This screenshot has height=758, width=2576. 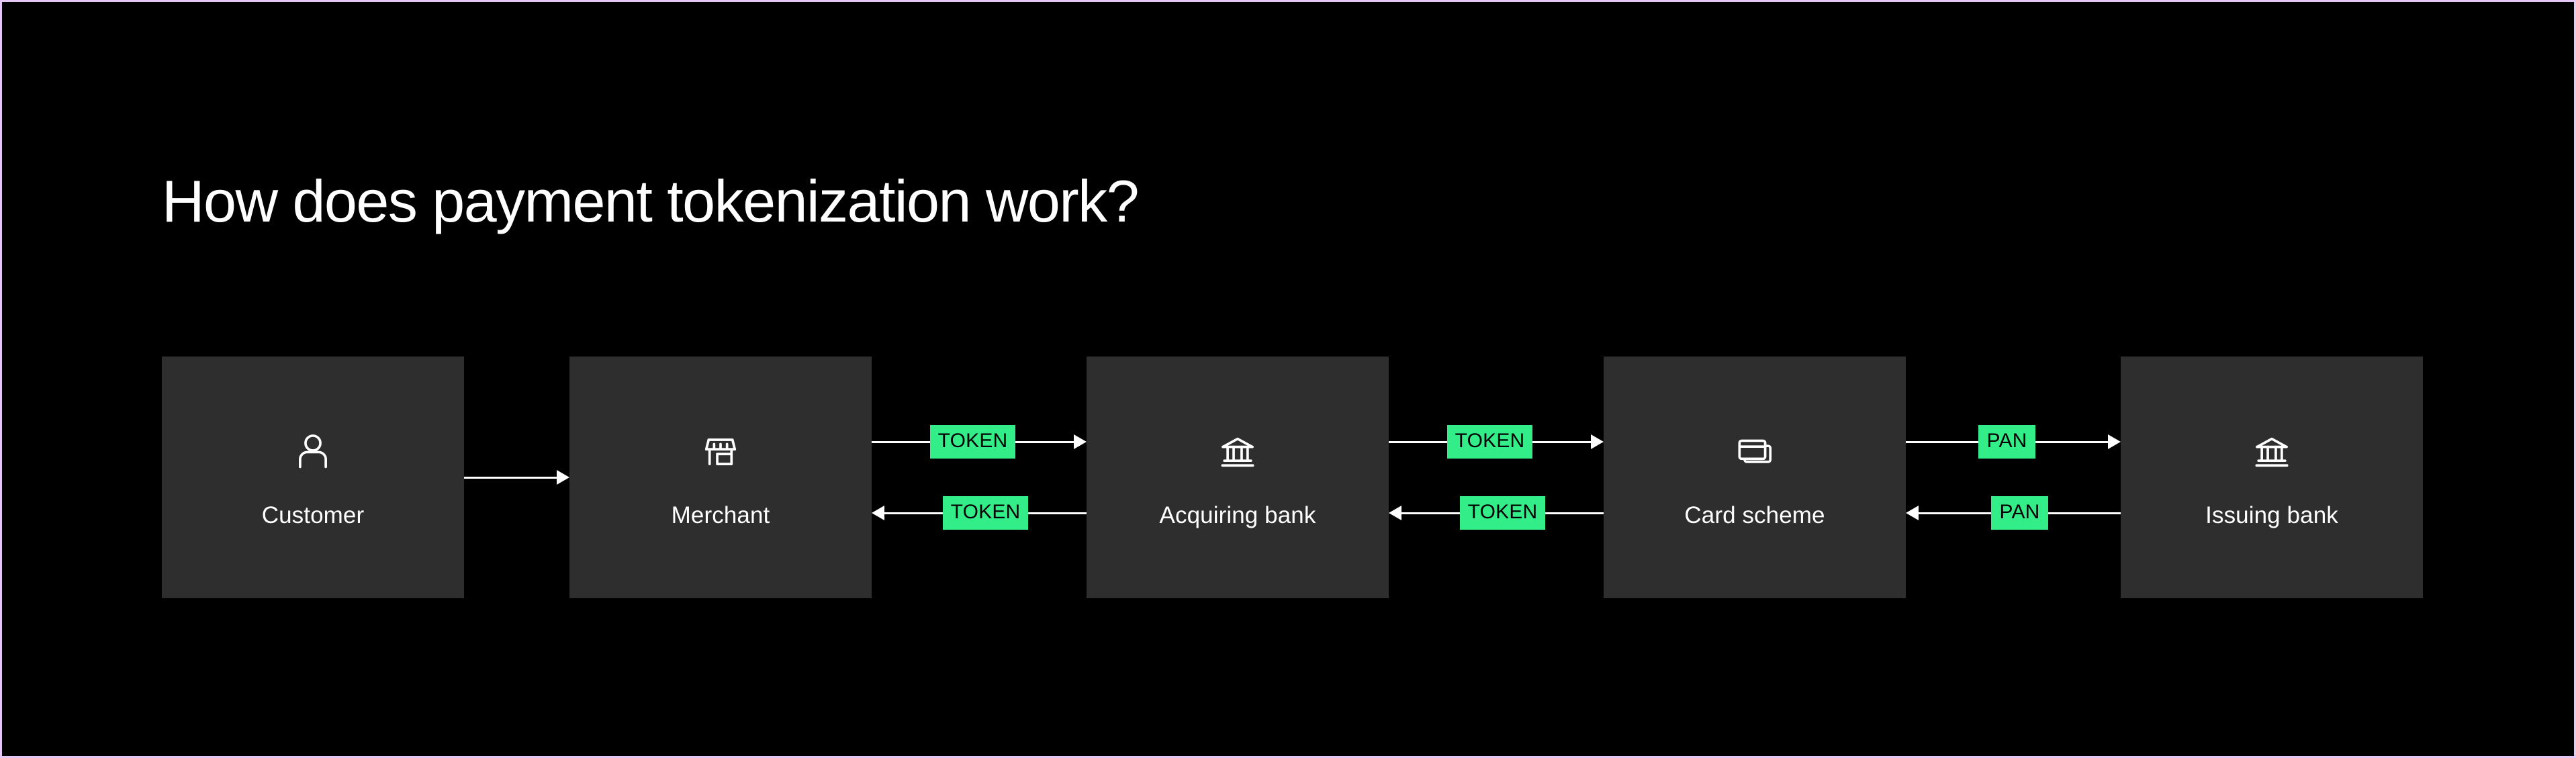 I want to click on flow-arrow-left-pan: PAN, so click(x=2013, y=513).